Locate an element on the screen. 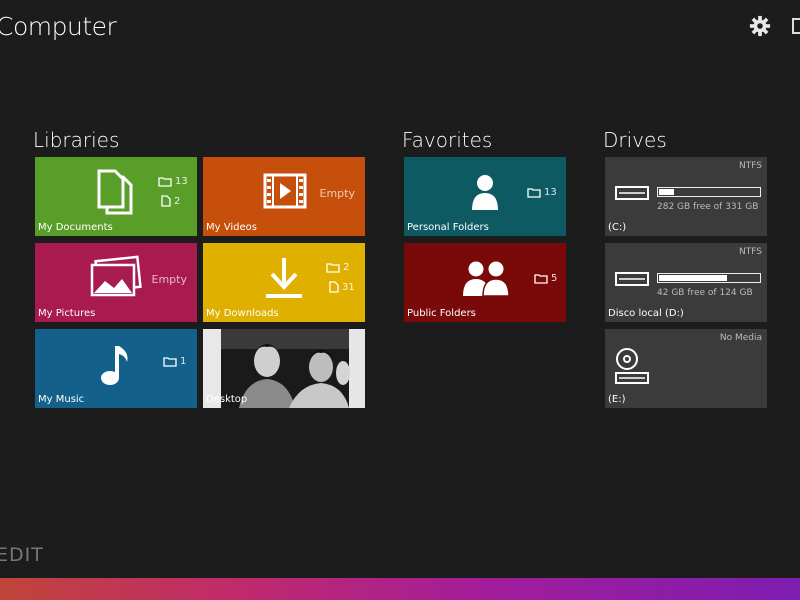 The height and width of the screenshot is (600, 800). page-title: Computer is located at coordinates (58, 26).